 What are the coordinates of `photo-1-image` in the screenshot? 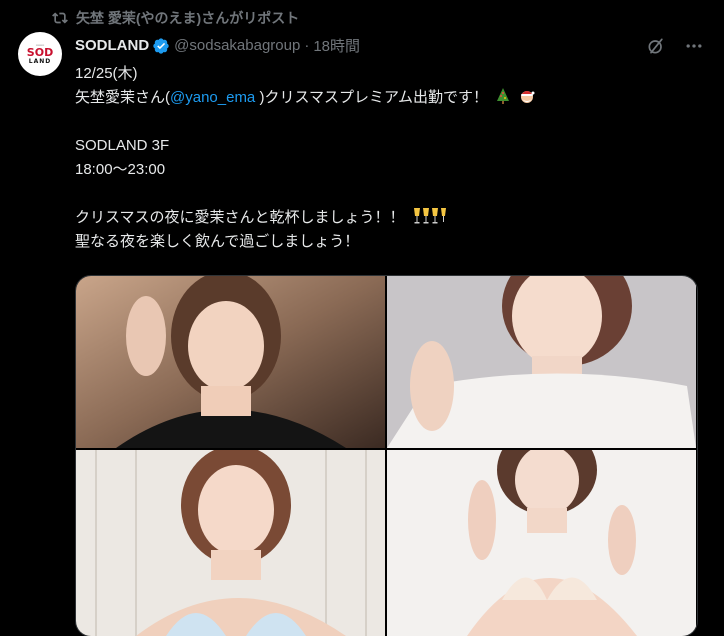 It's located at (230, 362).